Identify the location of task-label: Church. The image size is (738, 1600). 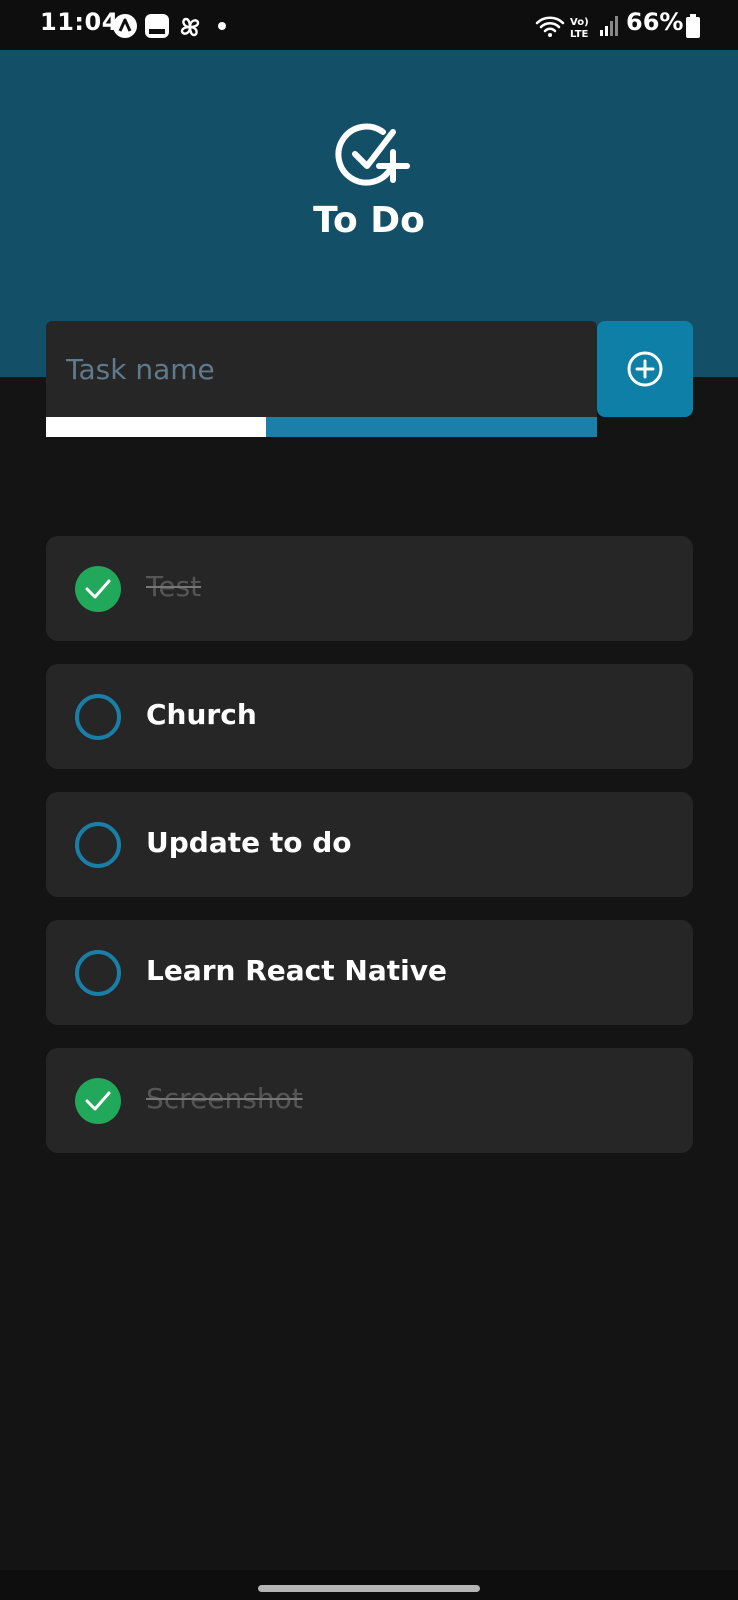
(201, 714).